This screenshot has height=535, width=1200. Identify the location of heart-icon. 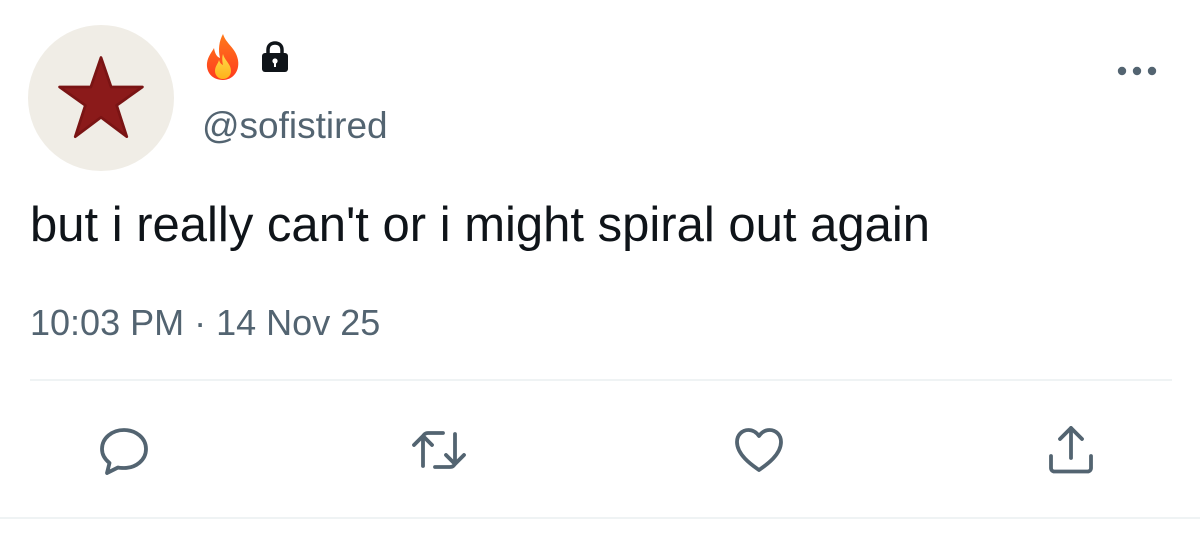
(759, 450).